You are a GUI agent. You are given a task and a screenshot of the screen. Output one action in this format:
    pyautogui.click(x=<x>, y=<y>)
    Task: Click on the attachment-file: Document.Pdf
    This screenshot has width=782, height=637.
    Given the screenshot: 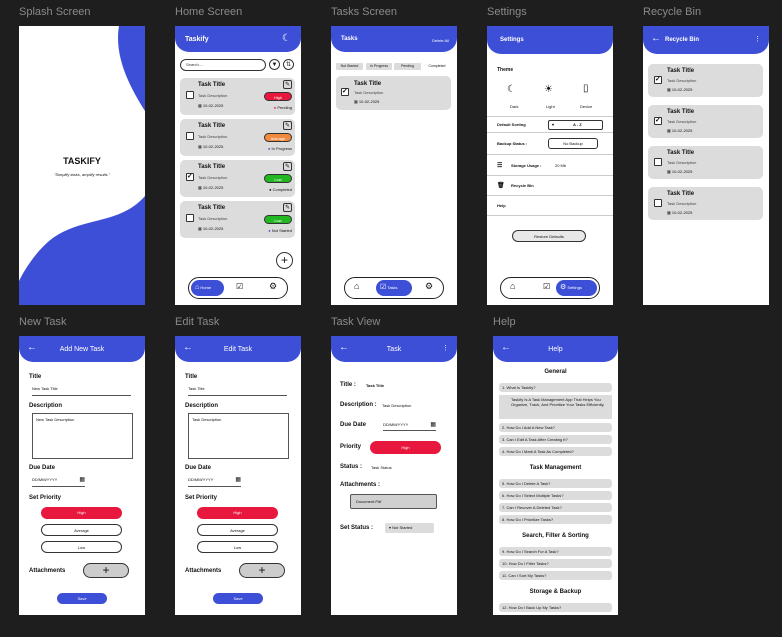 What is the action you would take?
    pyautogui.click(x=393, y=501)
    